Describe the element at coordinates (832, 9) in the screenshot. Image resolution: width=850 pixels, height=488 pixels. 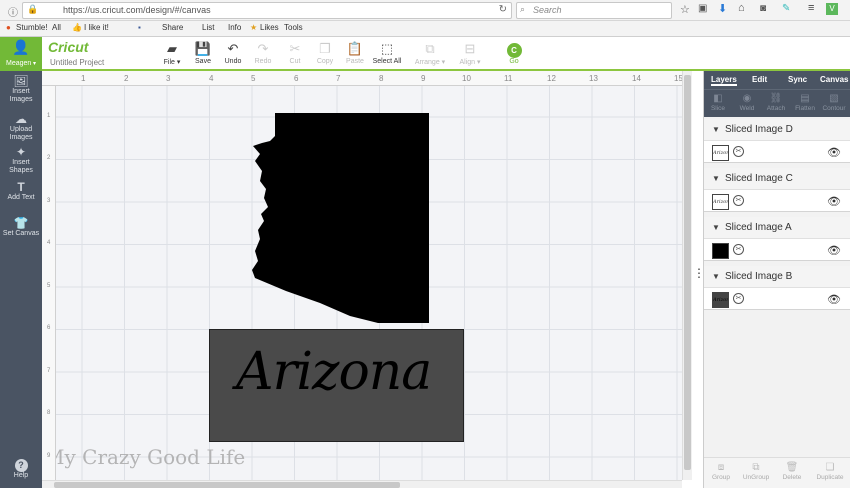
I see `extension-v-icon: V` at that location.